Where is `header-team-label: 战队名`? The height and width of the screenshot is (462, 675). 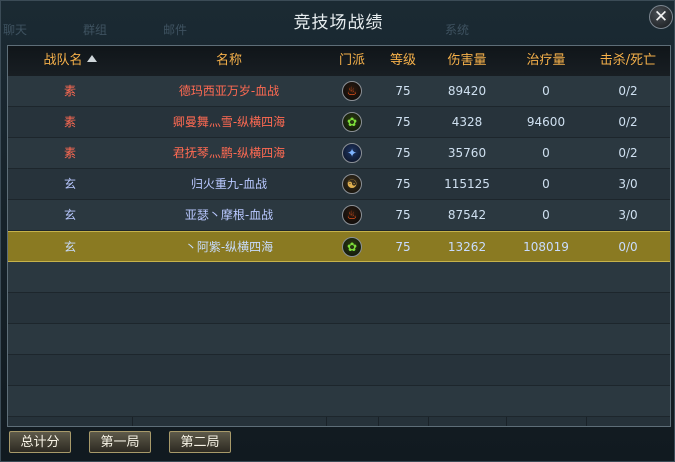 header-team-label: 战队名 is located at coordinates (63, 60).